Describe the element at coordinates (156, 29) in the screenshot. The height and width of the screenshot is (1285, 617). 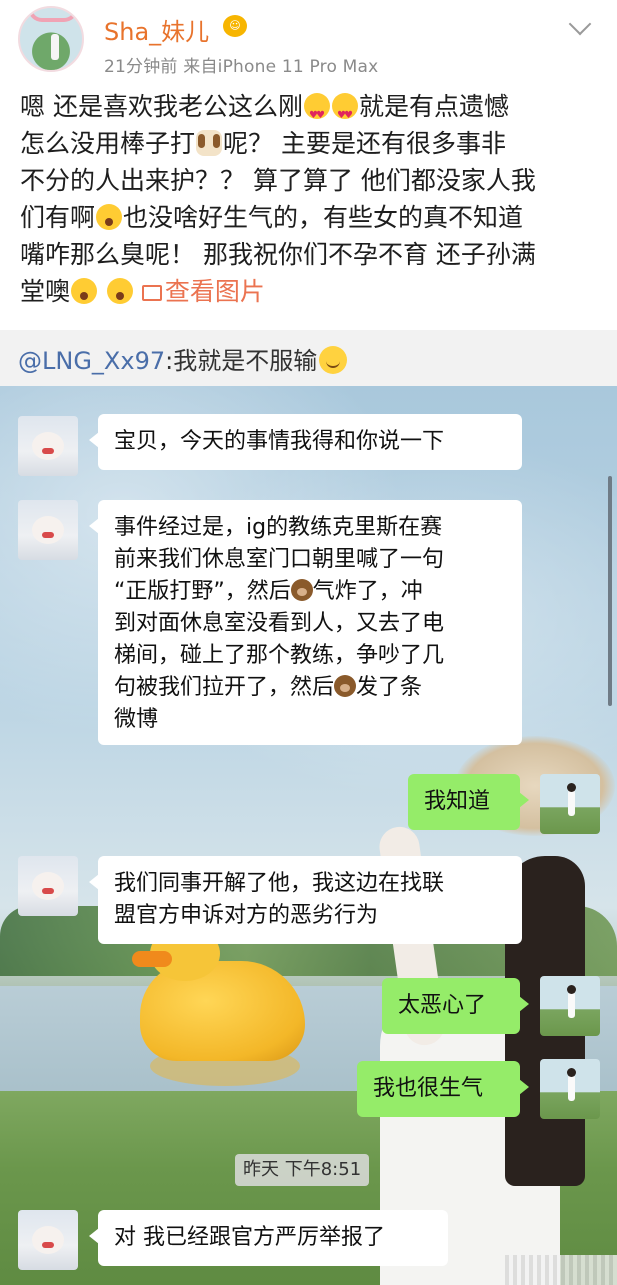
I see `username: Sha_妹儿` at that location.